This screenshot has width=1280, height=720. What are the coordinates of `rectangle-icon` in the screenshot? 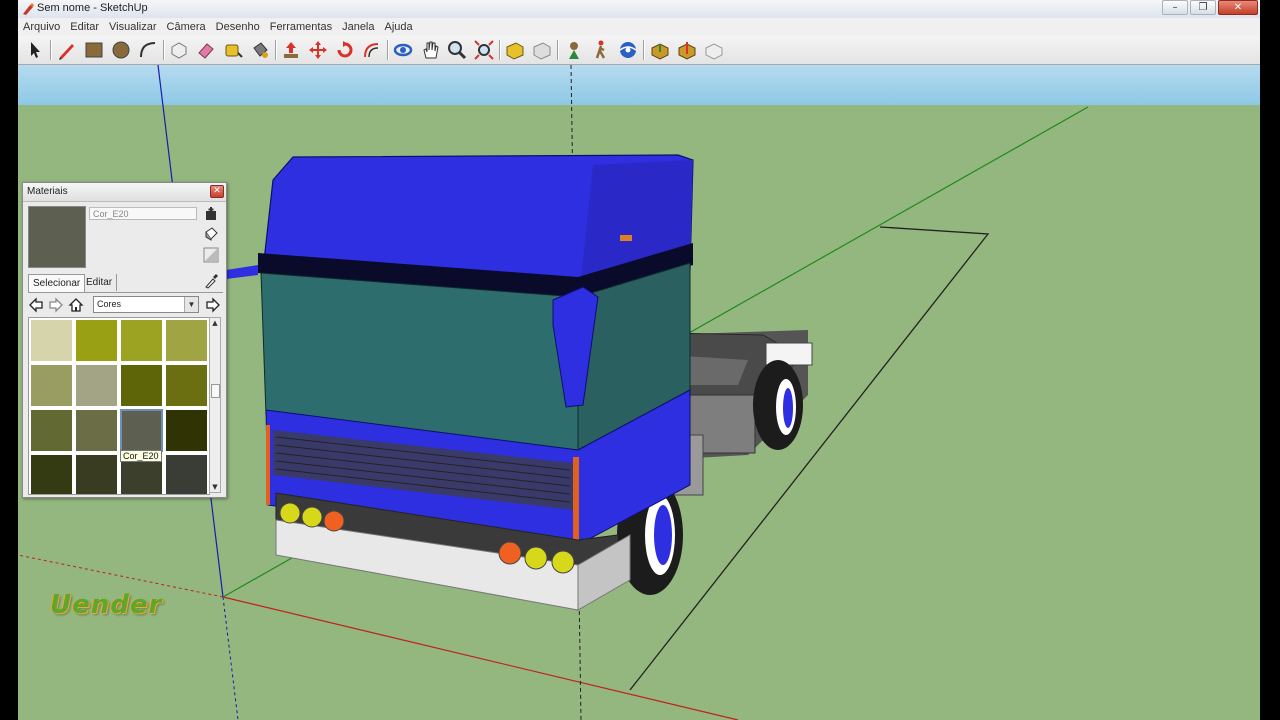 It's located at (94, 50).